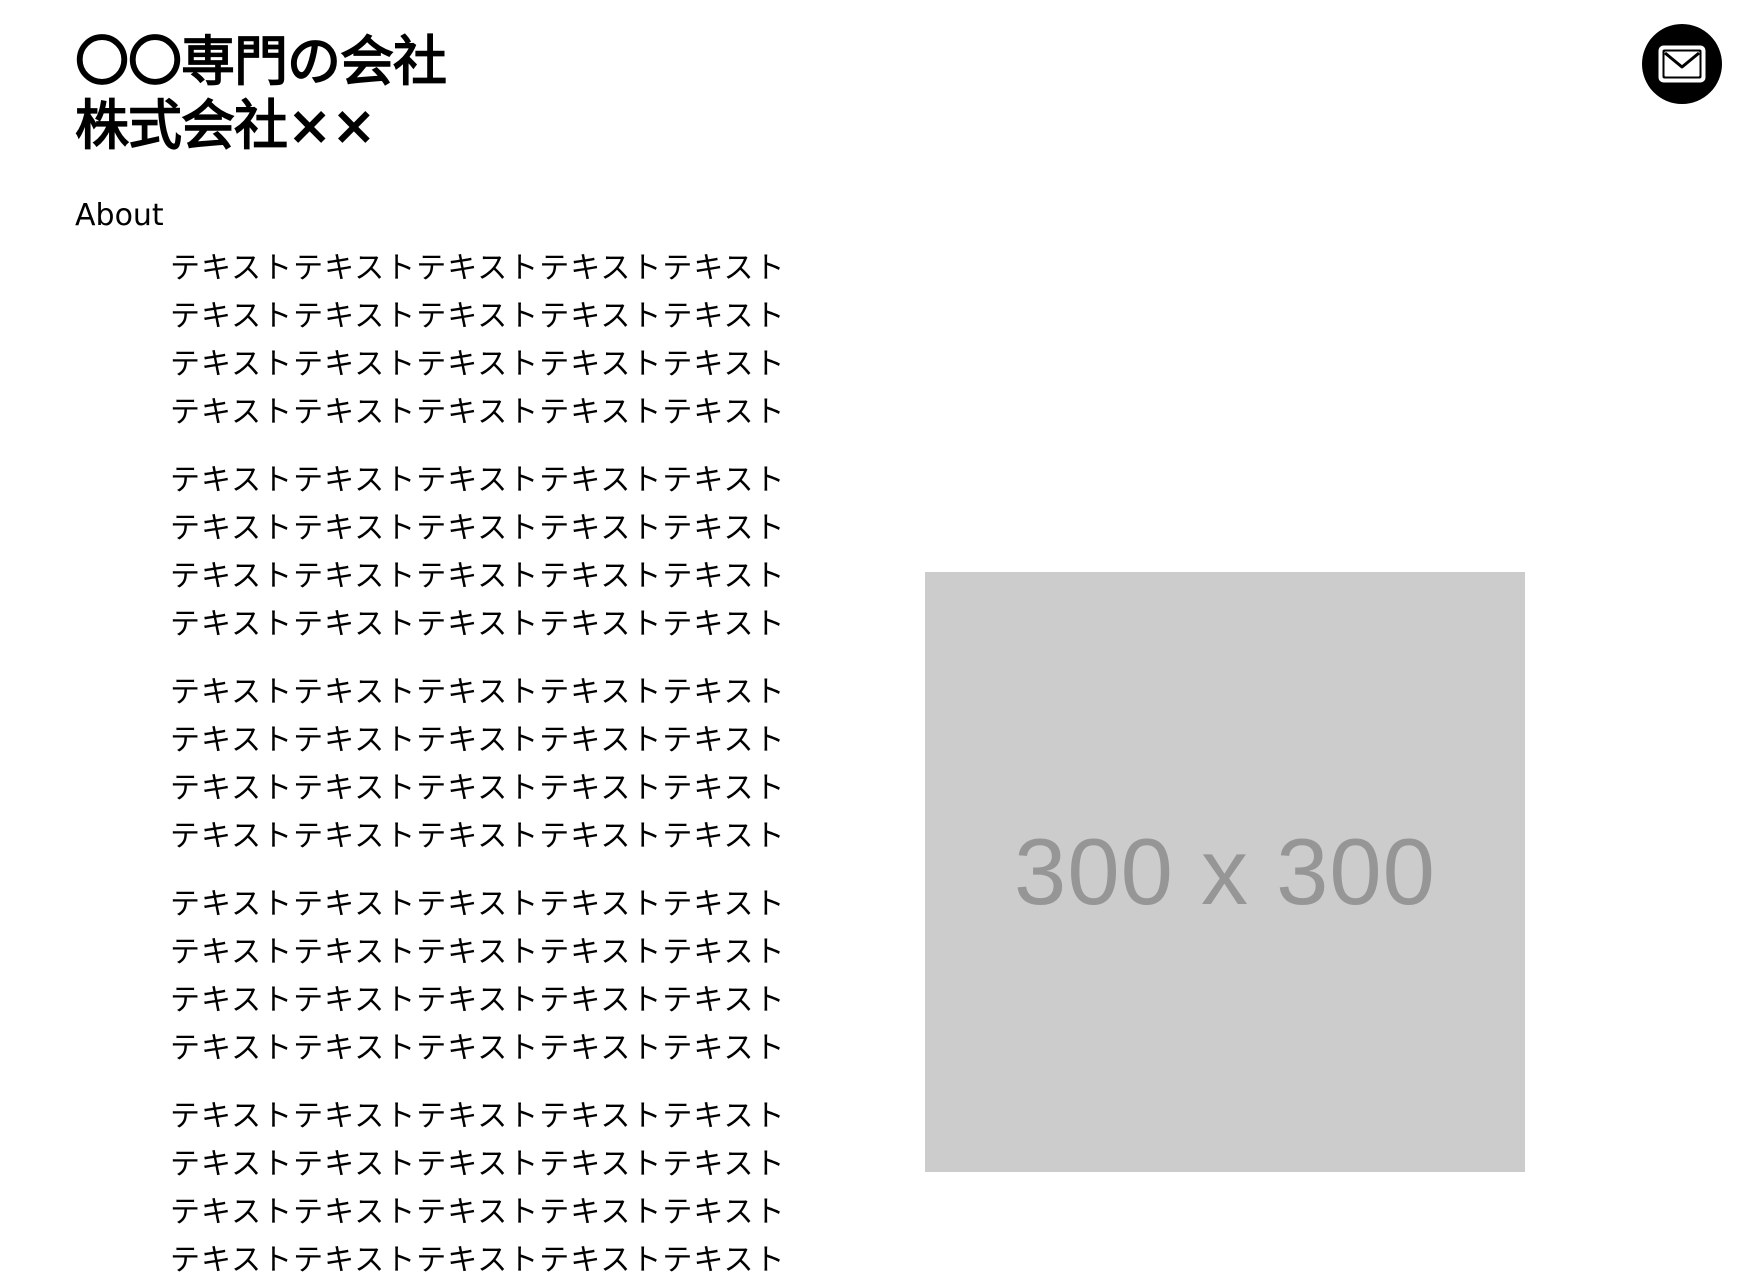 This screenshot has height=1286, width=1744. I want to click on nav-about-link: About, so click(119, 216).